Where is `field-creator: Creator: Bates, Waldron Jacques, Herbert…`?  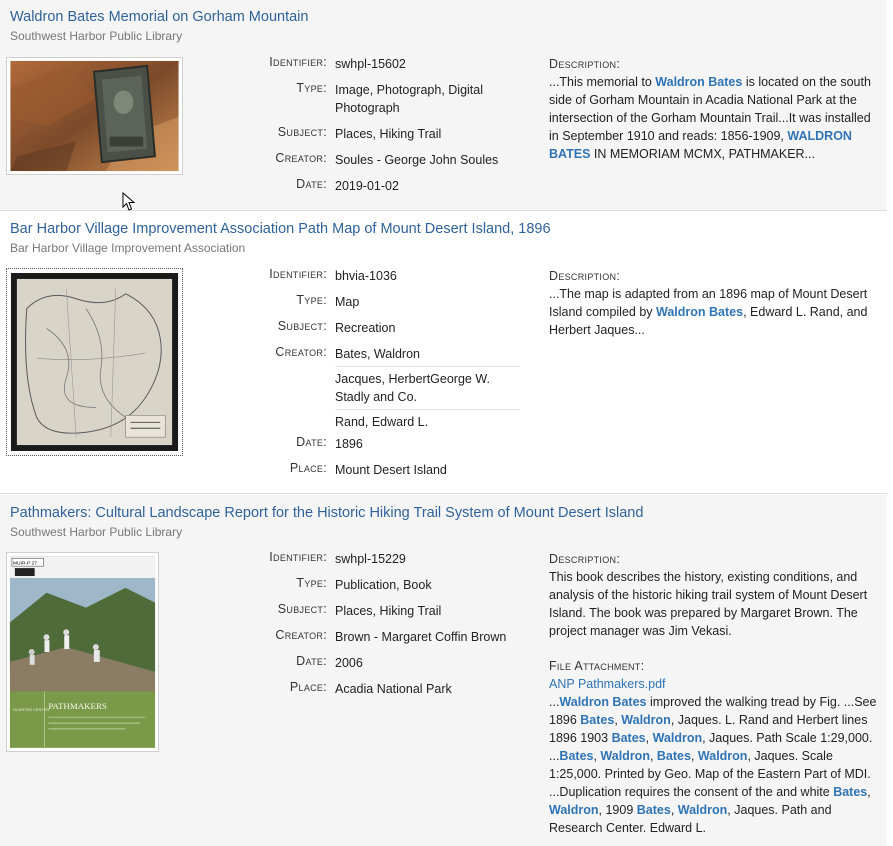 field-creator: Creator: Bates, Waldron Jacques, Herbert… is located at coordinates (355, 390).